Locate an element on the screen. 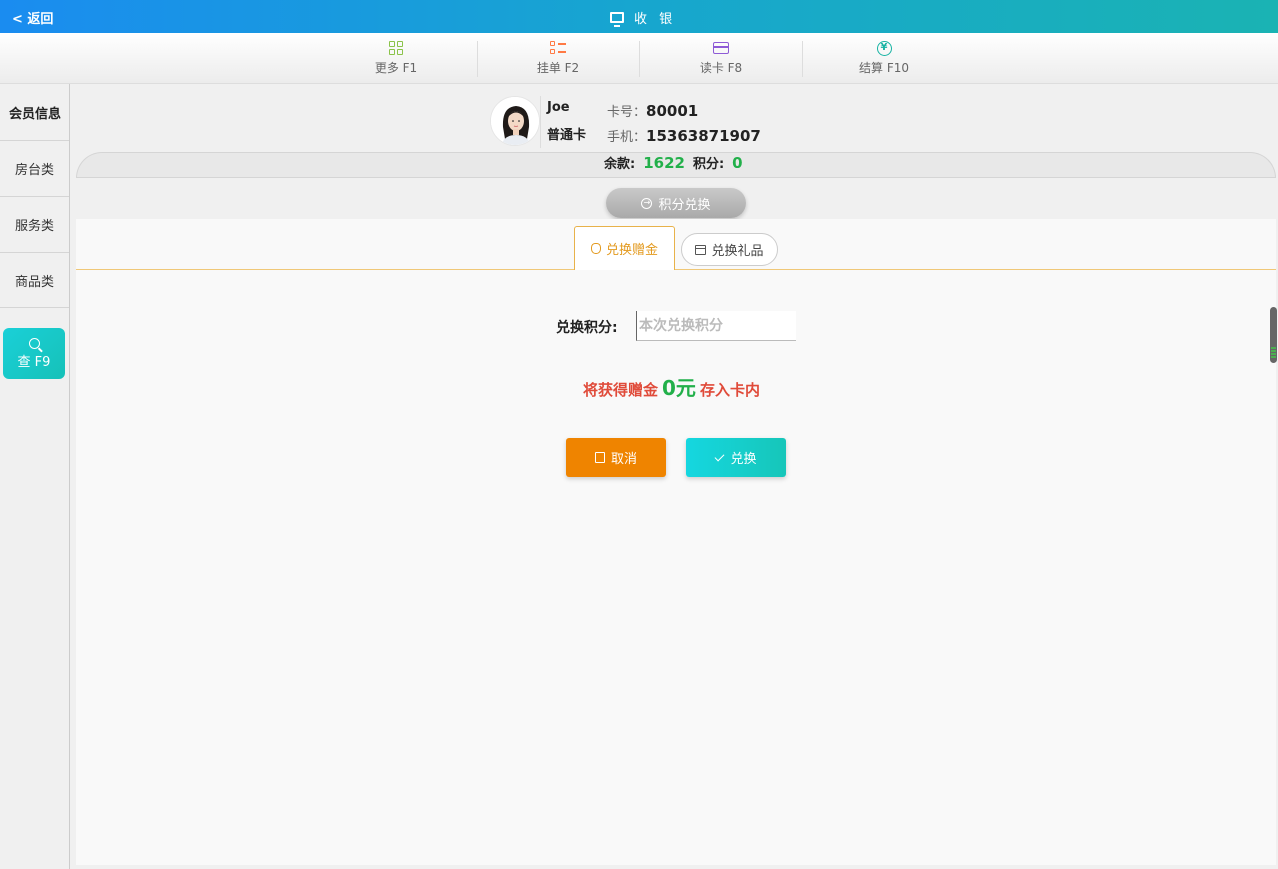  balance-label: 余款: is located at coordinates (620, 164).